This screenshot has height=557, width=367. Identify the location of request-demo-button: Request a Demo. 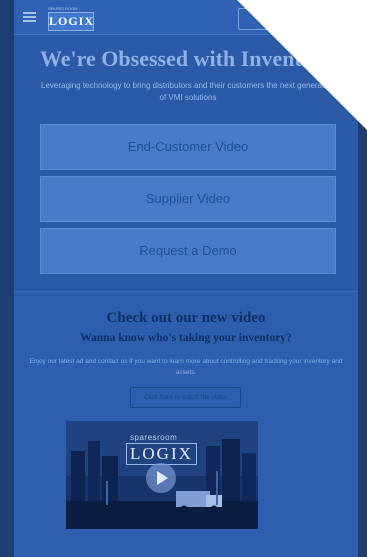
(188, 251).